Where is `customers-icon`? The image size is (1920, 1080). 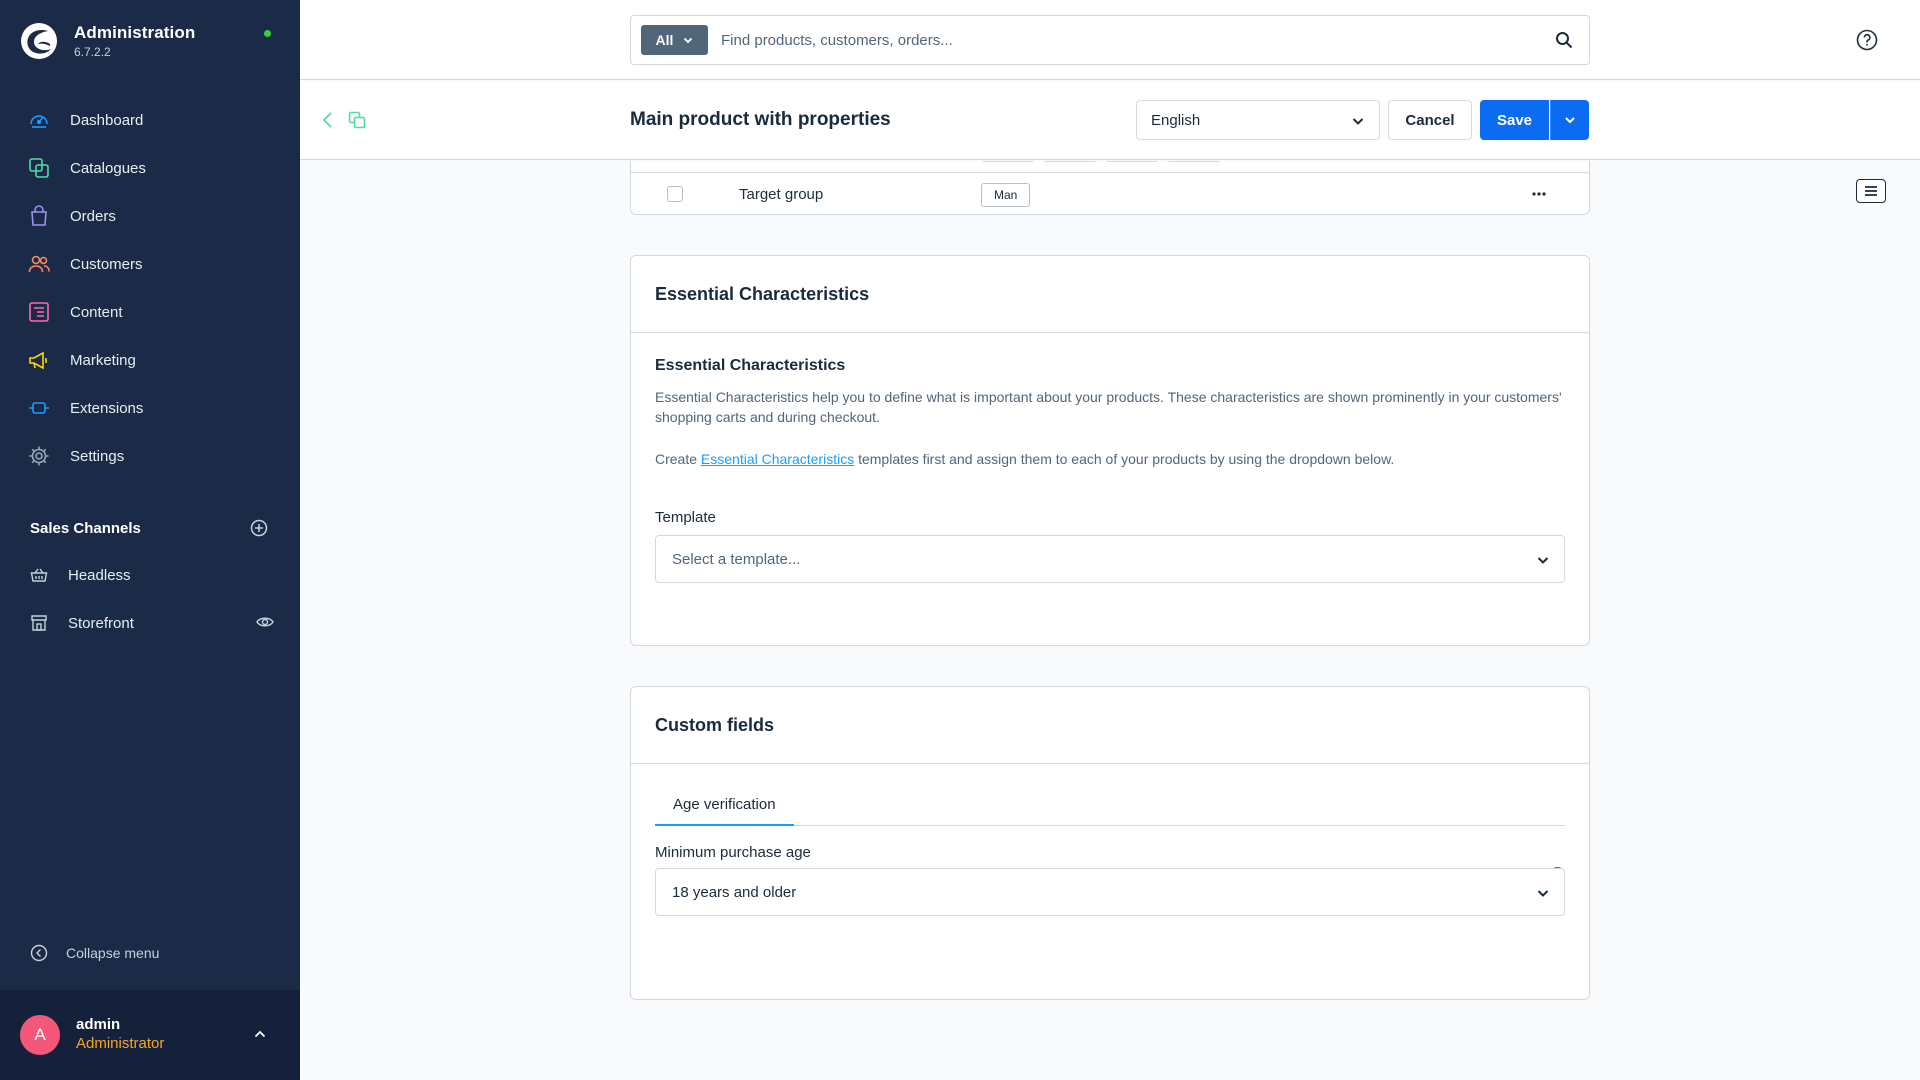 customers-icon is located at coordinates (39, 264).